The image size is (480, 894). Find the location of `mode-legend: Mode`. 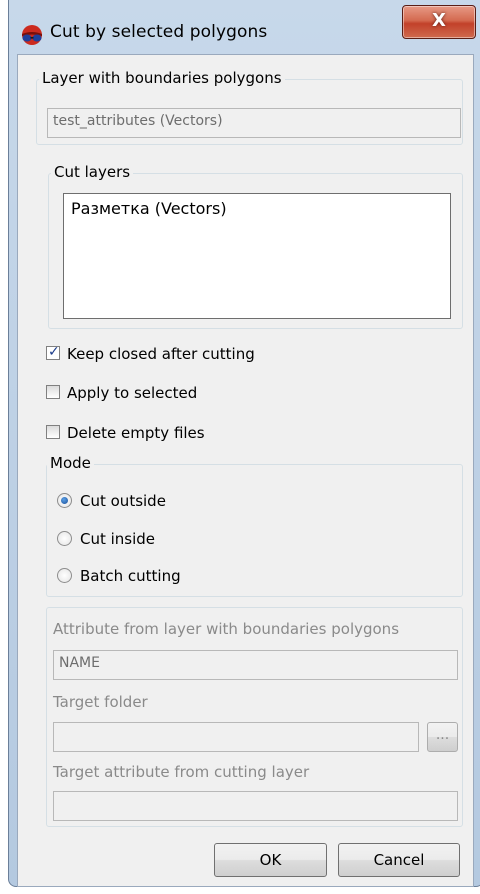

mode-legend: Mode is located at coordinates (70, 463).